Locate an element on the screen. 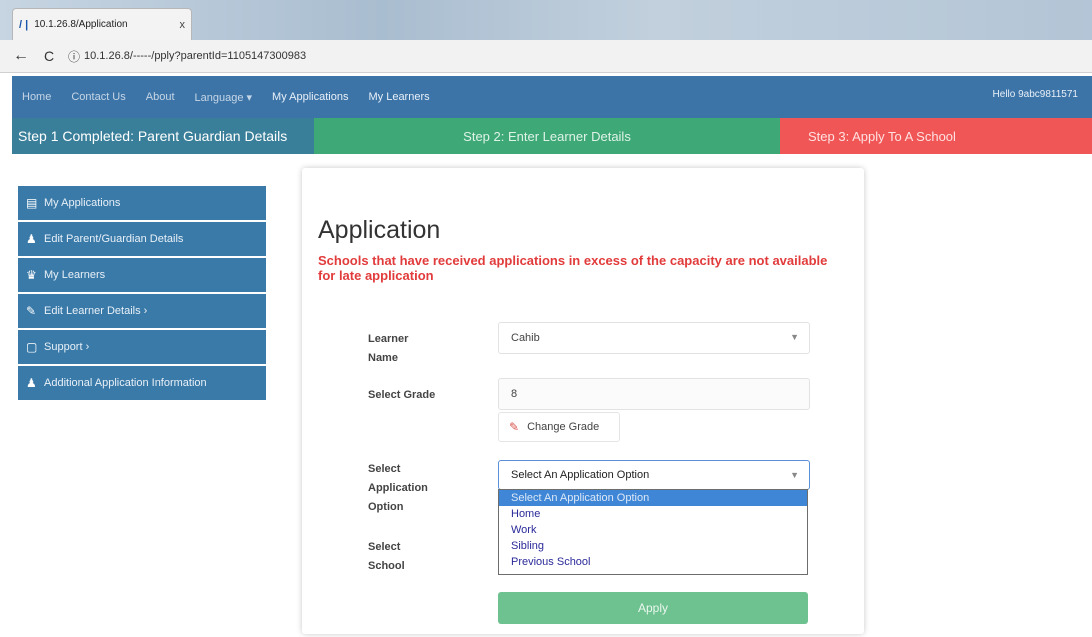  option-sibling: Sibling is located at coordinates (653, 546).